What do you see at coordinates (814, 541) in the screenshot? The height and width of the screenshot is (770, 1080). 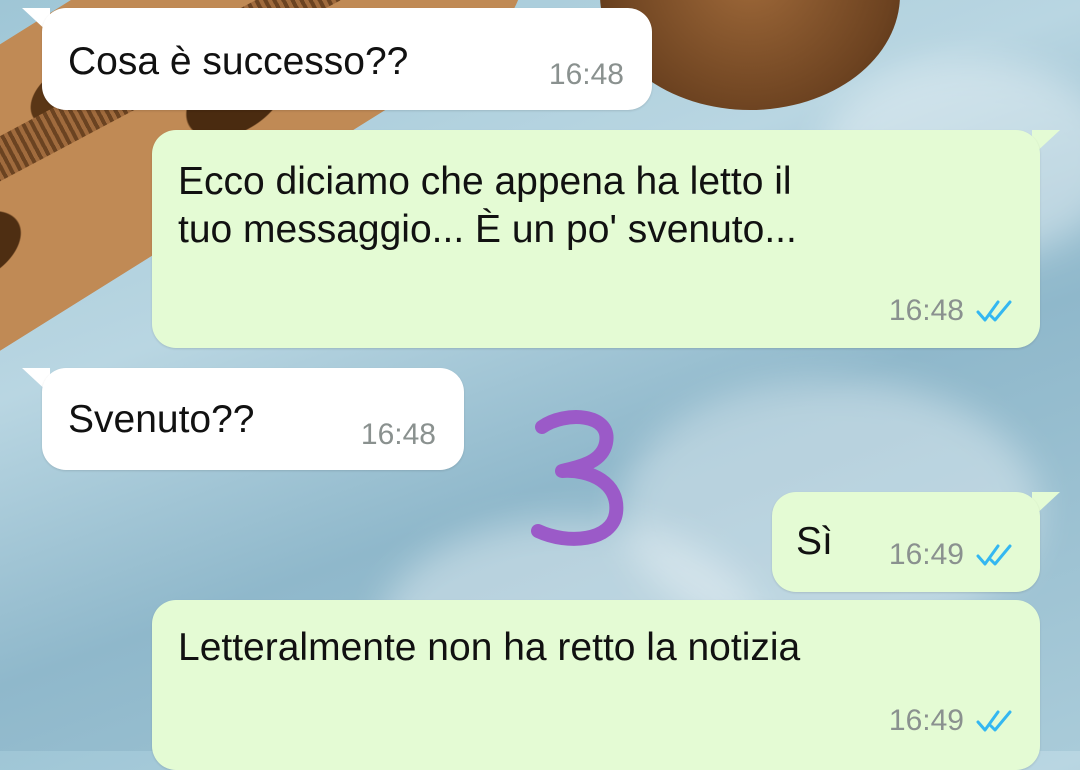 I see `message-text: Sì` at bounding box center [814, 541].